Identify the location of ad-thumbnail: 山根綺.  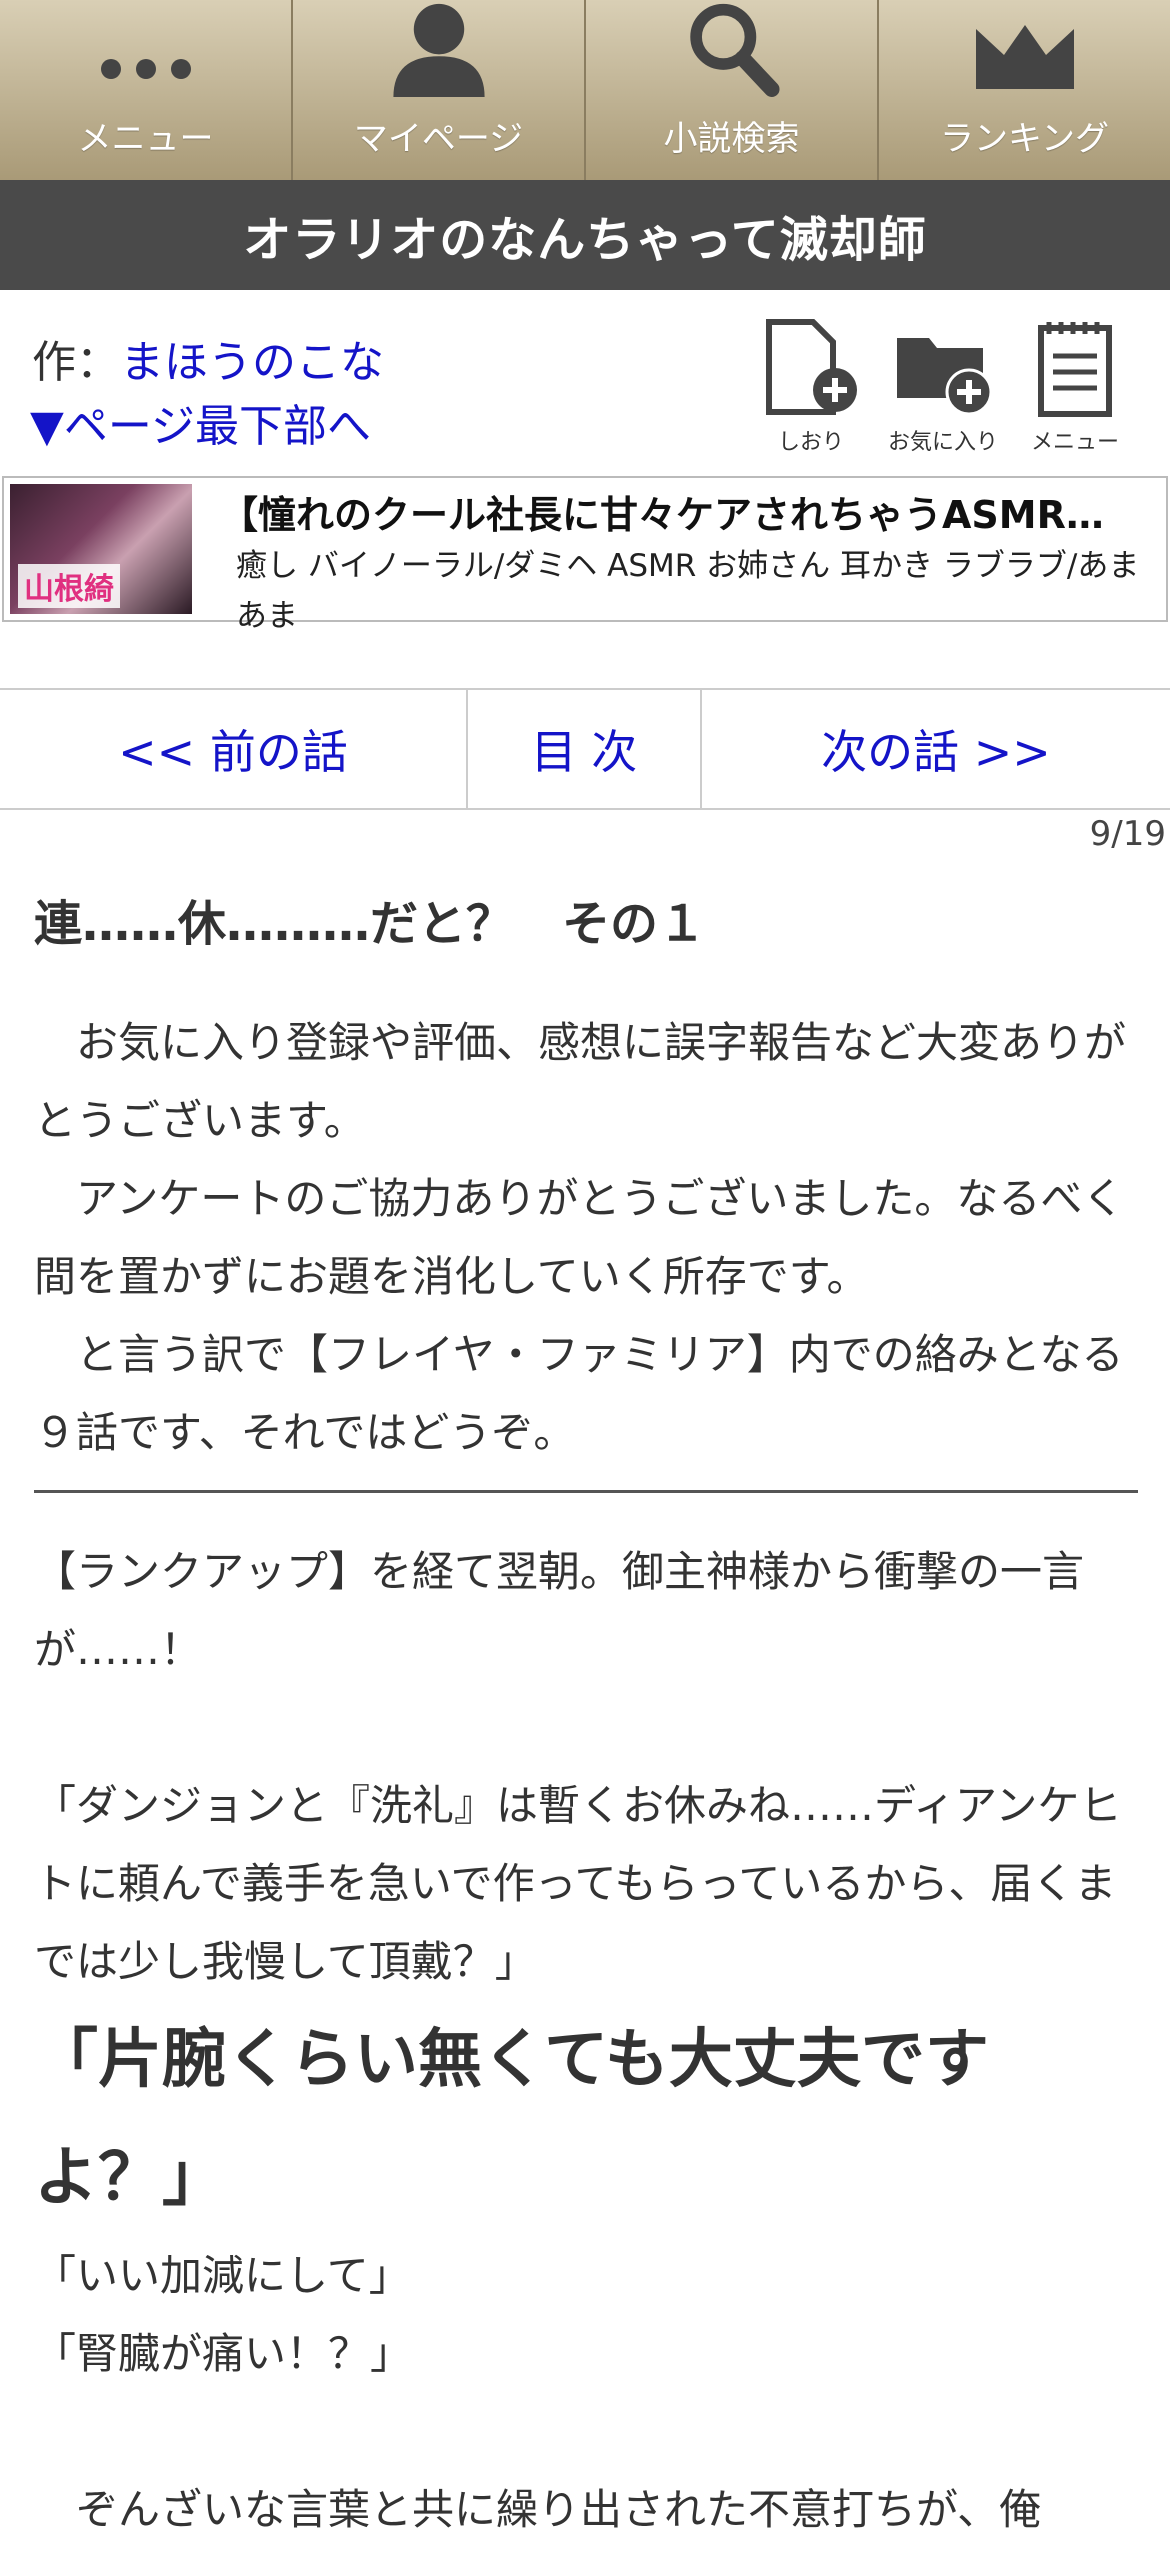
(101, 549).